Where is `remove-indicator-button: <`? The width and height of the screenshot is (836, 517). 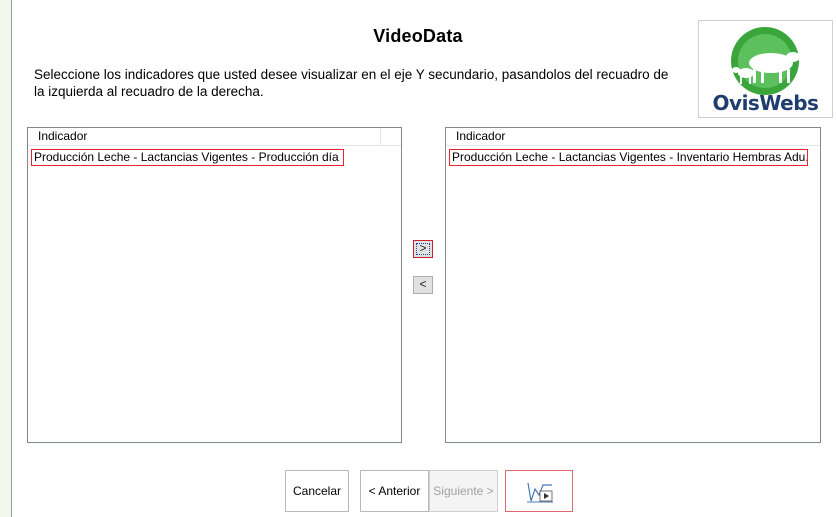 remove-indicator-button: < is located at coordinates (423, 285).